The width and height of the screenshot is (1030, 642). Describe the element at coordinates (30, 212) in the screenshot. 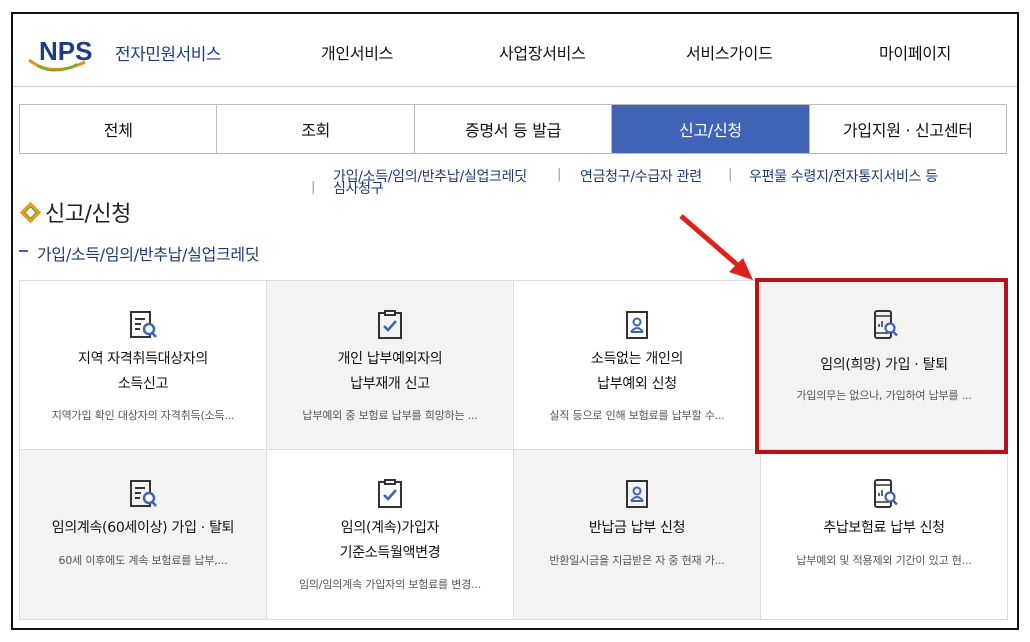

I see `diamond-bullet-icon` at that location.